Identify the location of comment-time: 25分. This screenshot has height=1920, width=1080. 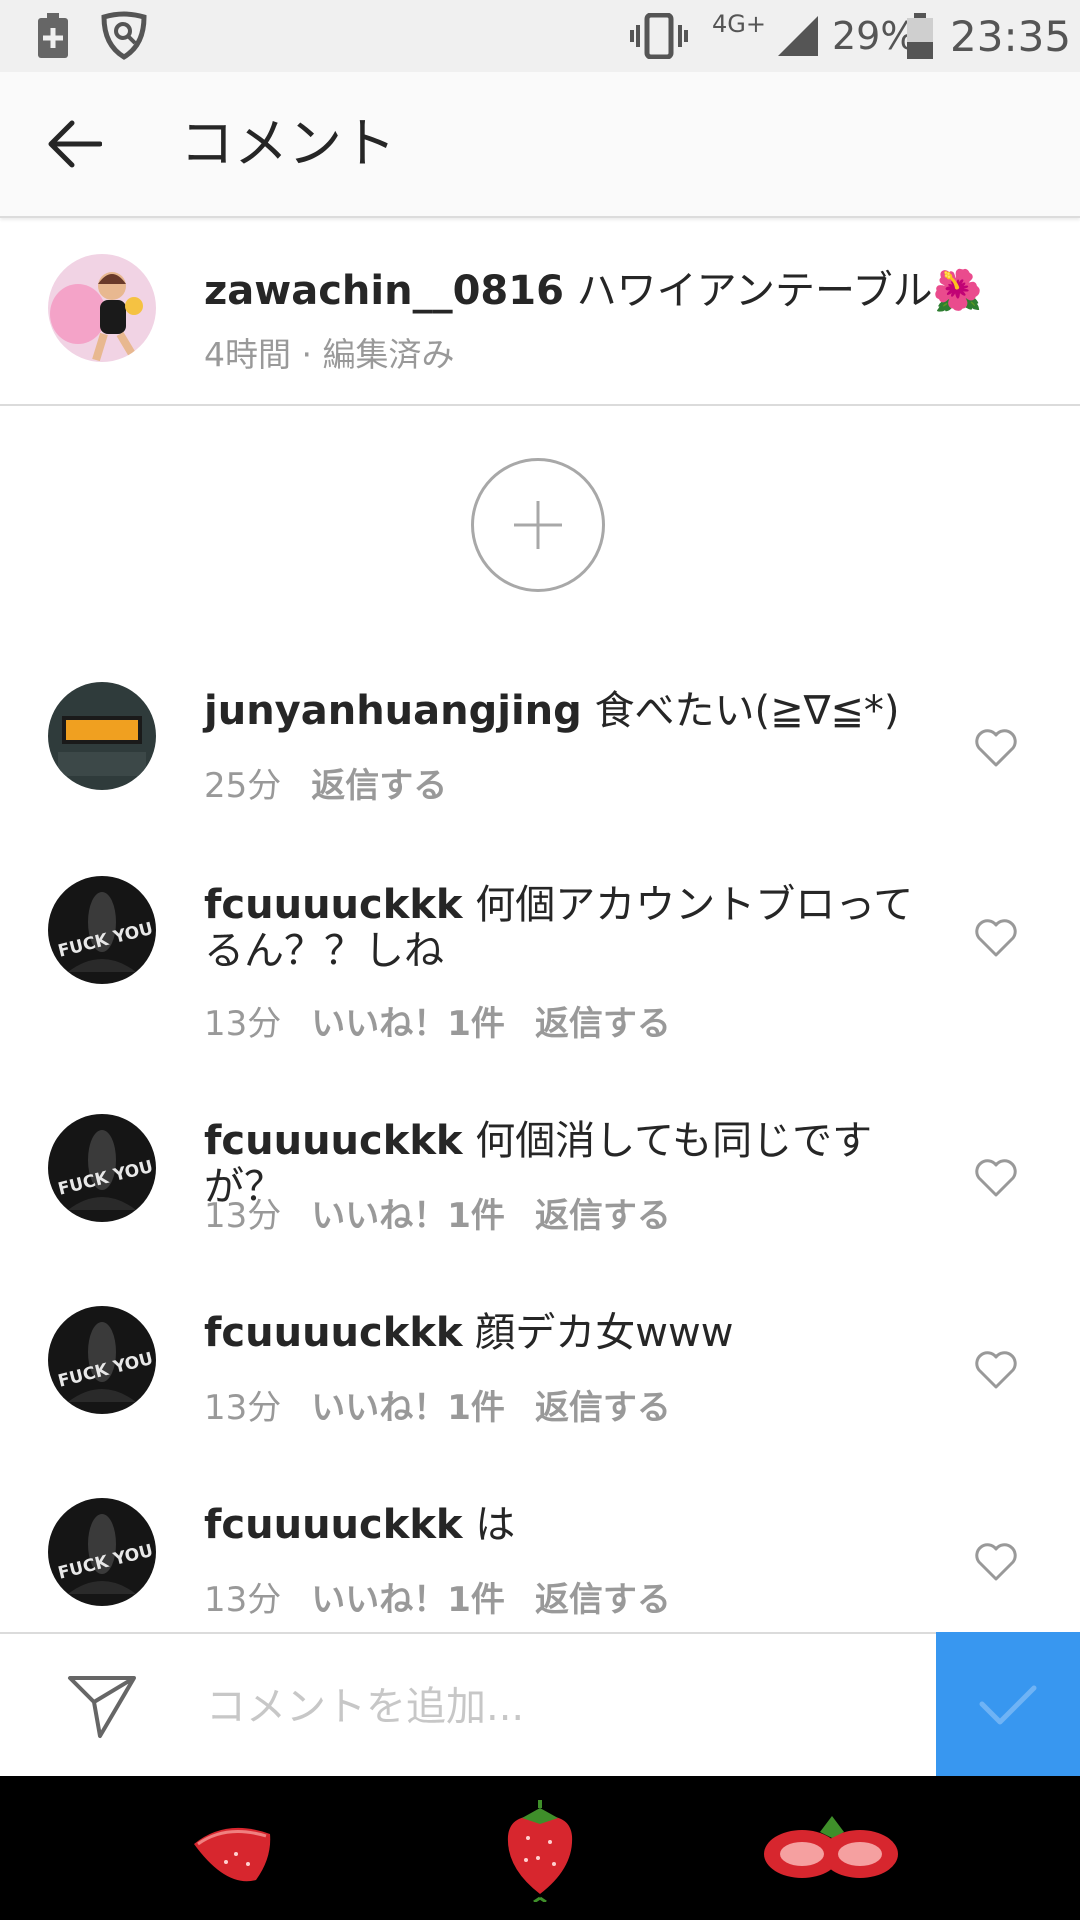
(243, 786).